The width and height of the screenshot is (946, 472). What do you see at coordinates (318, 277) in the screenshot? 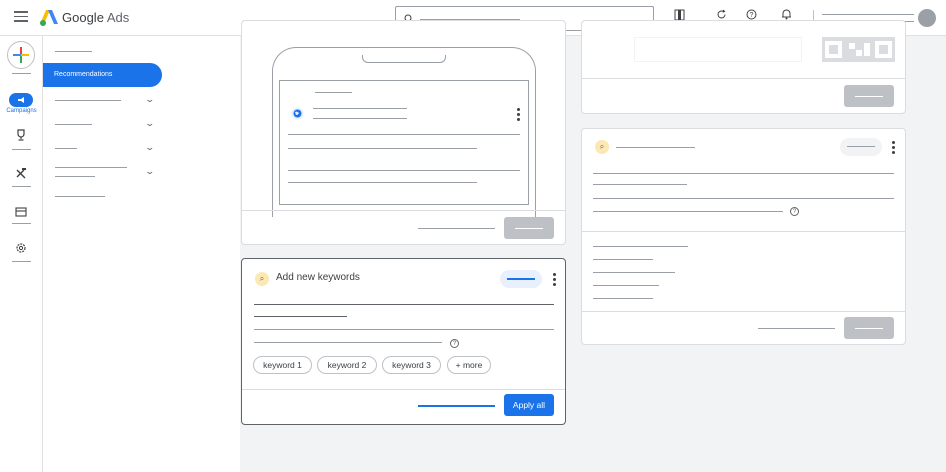
I see `card-title: Add new keywords` at bounding box center [318, 277].